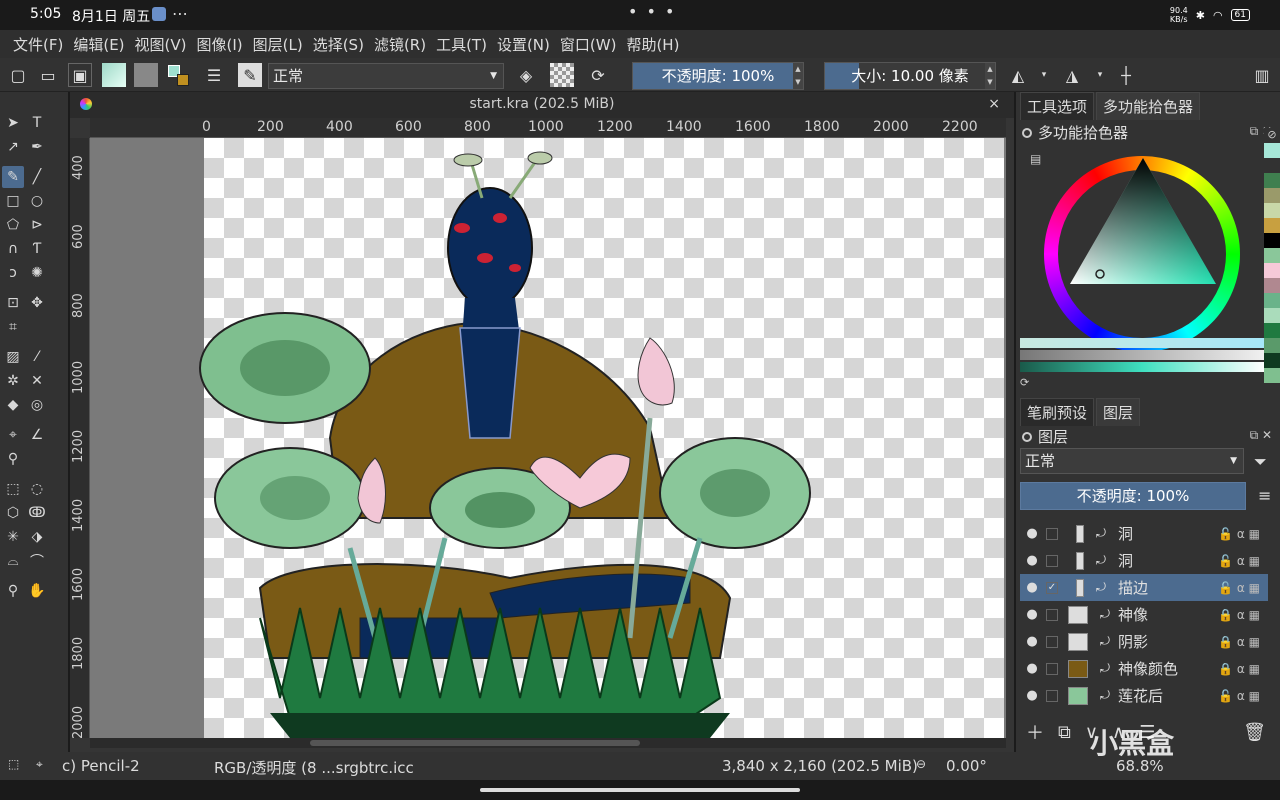  I want to click on size-spin-icon: ▲ ▼, so click(990, 76).